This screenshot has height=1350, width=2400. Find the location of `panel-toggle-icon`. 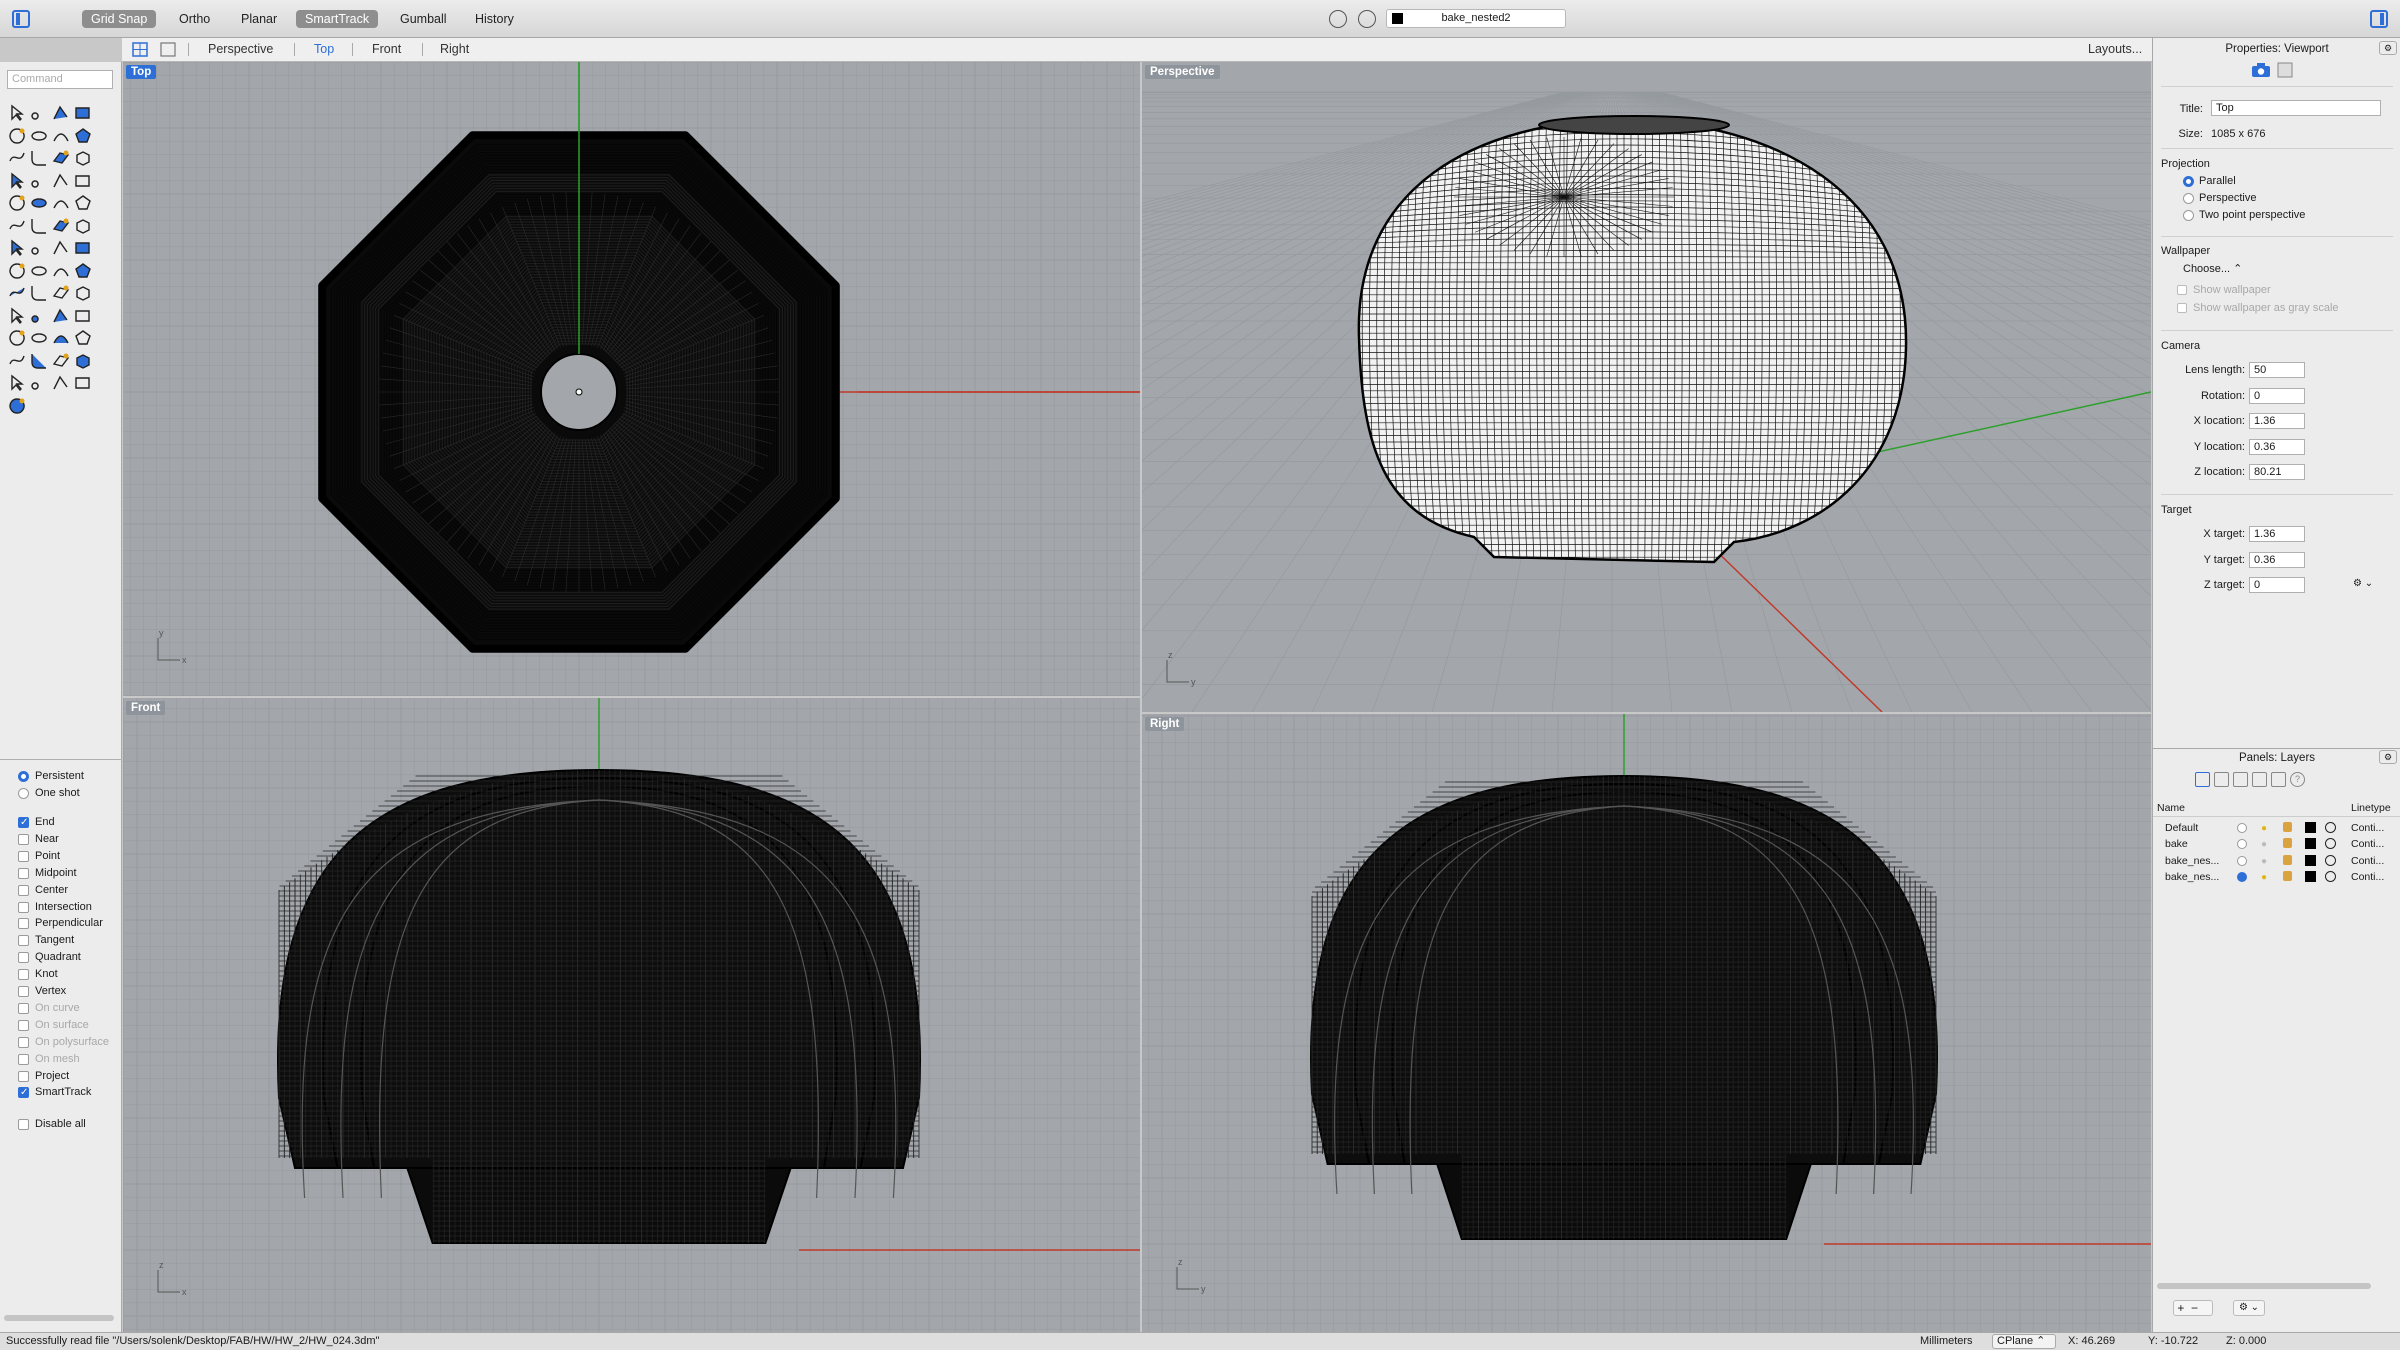

panel-toggle-icon is located at coordinates (2379, 19).